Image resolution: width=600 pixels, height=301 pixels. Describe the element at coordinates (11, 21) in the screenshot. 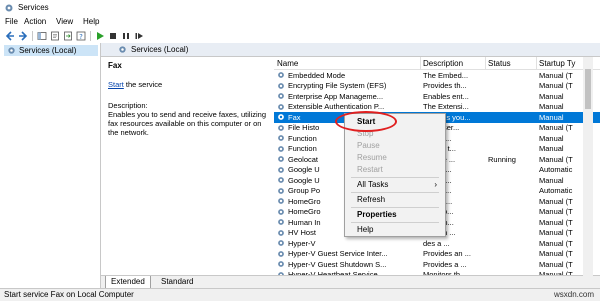

I see `menu-file: File` at that location.